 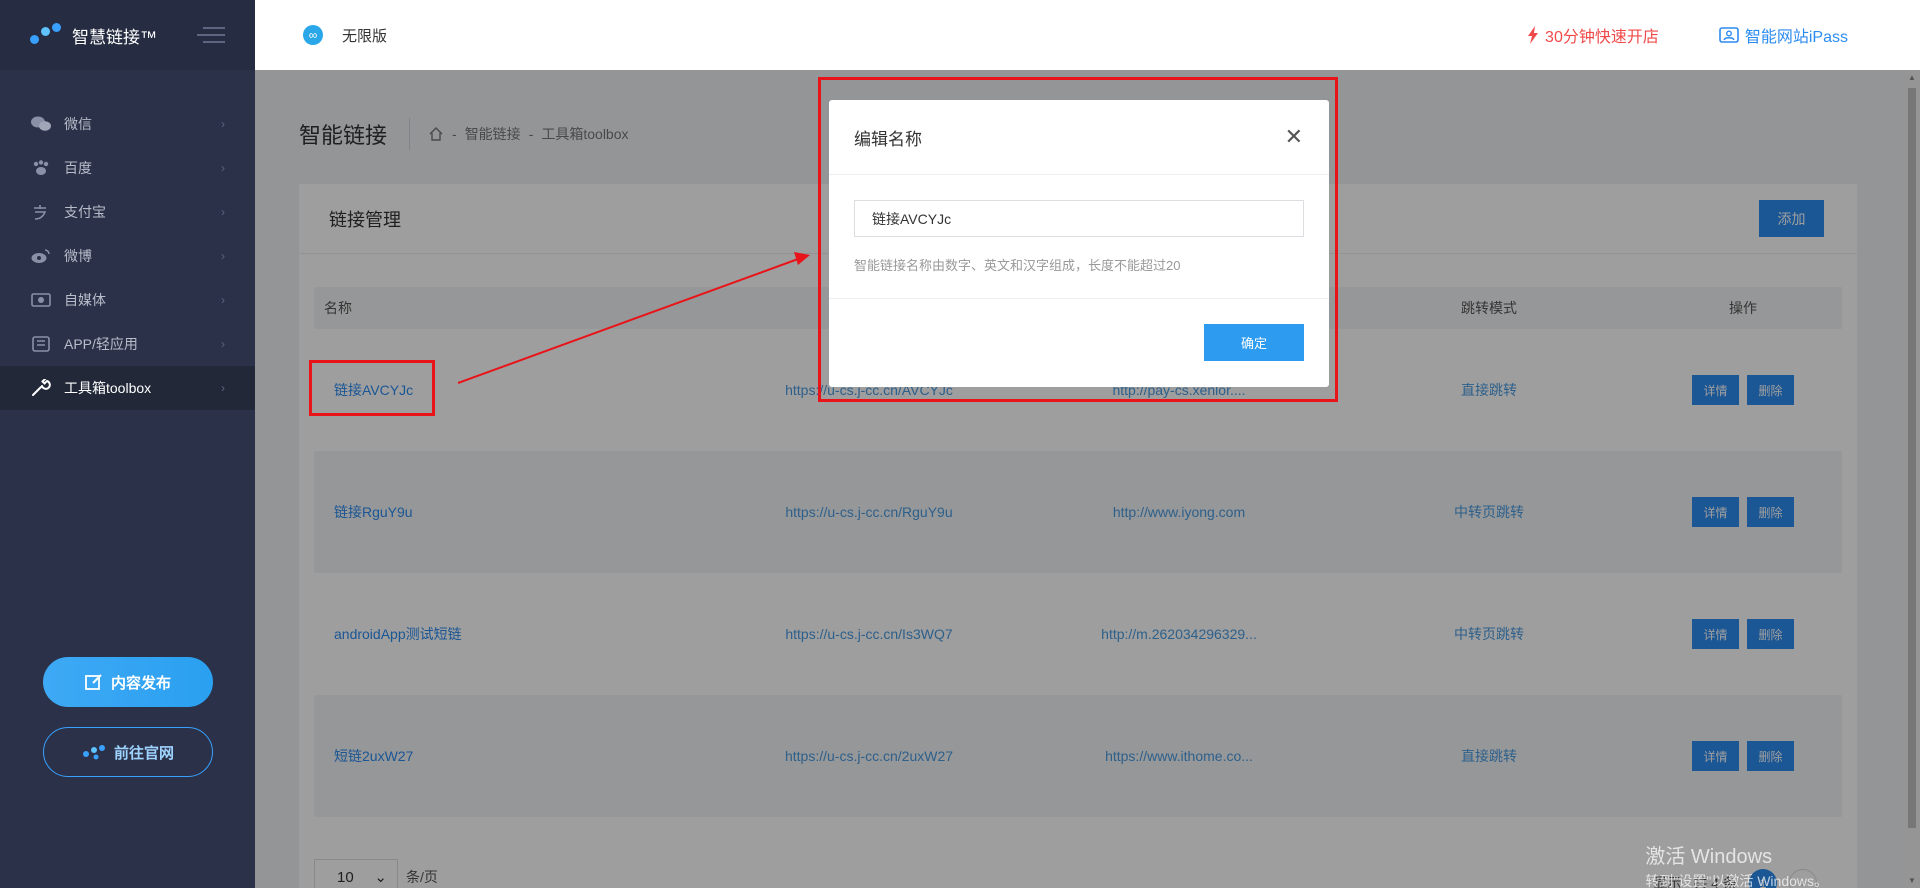 I want to click on edition-label: 无限版, so click(x=365, y=36).